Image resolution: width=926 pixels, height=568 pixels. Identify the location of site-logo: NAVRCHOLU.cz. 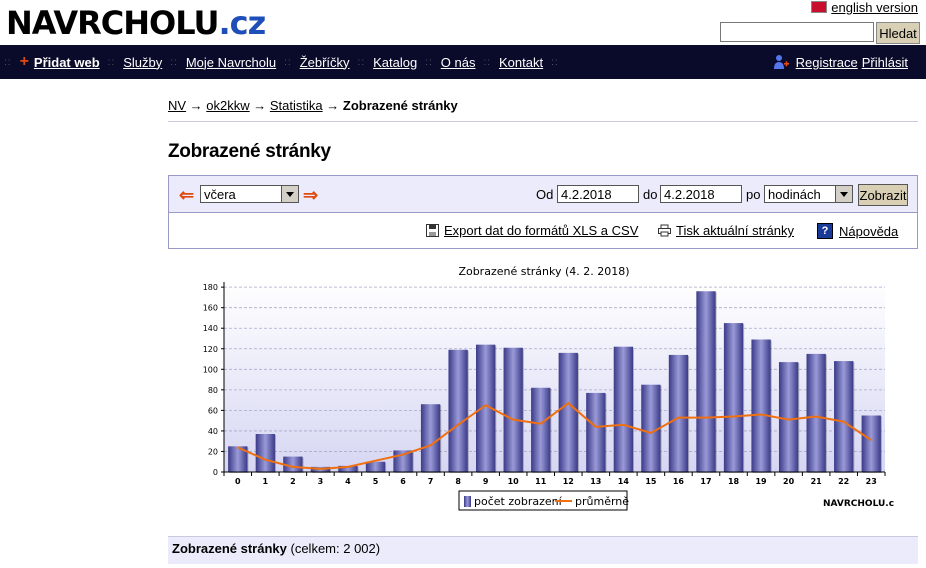
(136, 23).